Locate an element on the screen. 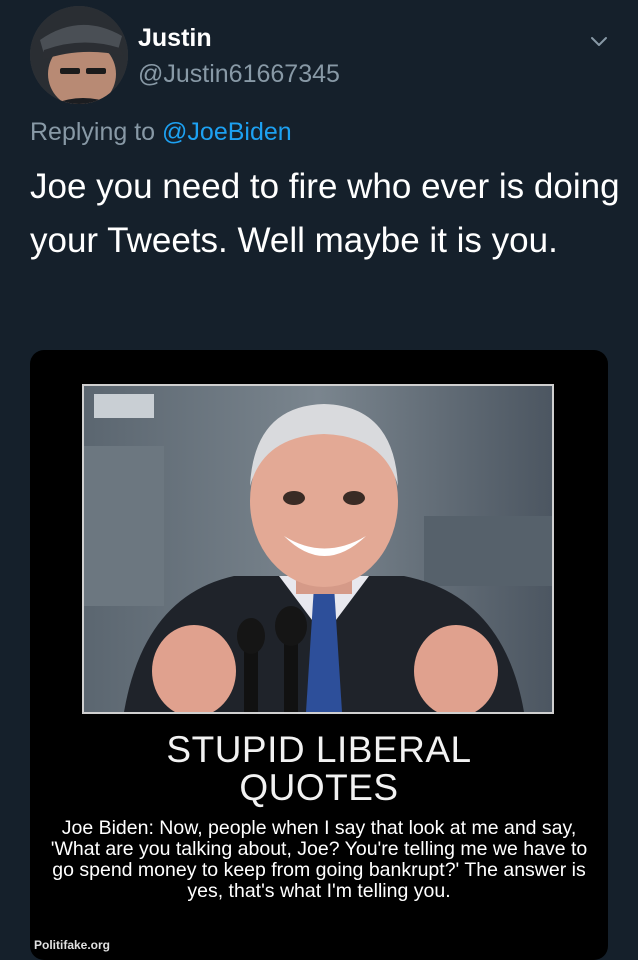  poster-title-line2: QUOTES is located at coordinates (319, 787).